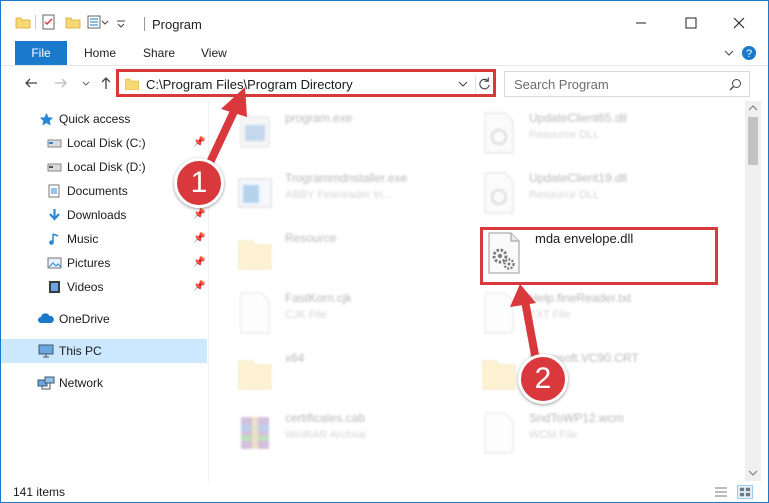  Describe the element at coordinates (578, 118) in the screenshot. I see `file-name: UpdateClient65.dll` at that location.